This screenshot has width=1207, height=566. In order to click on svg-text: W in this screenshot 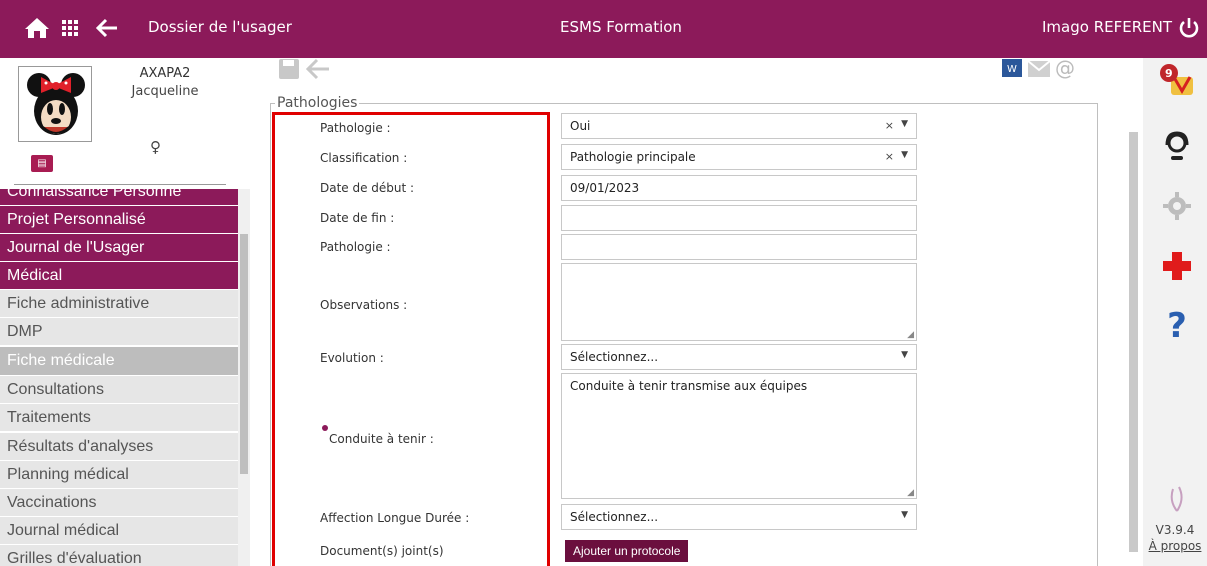, I will do `click(1012, 69)`.